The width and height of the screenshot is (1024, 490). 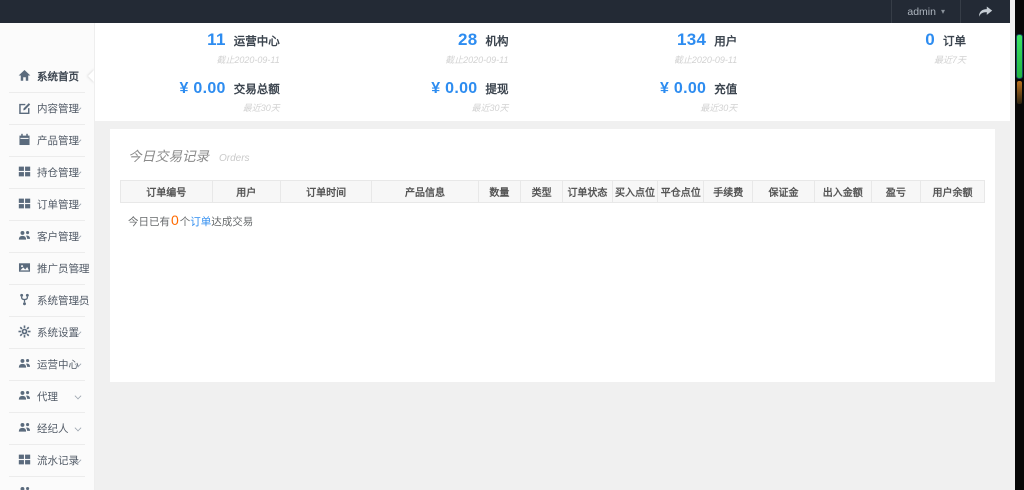 What do you see at coordinates (497, 41) in the screenshot?
I see `stat-label: 机构` at bounding box center [497, 41].